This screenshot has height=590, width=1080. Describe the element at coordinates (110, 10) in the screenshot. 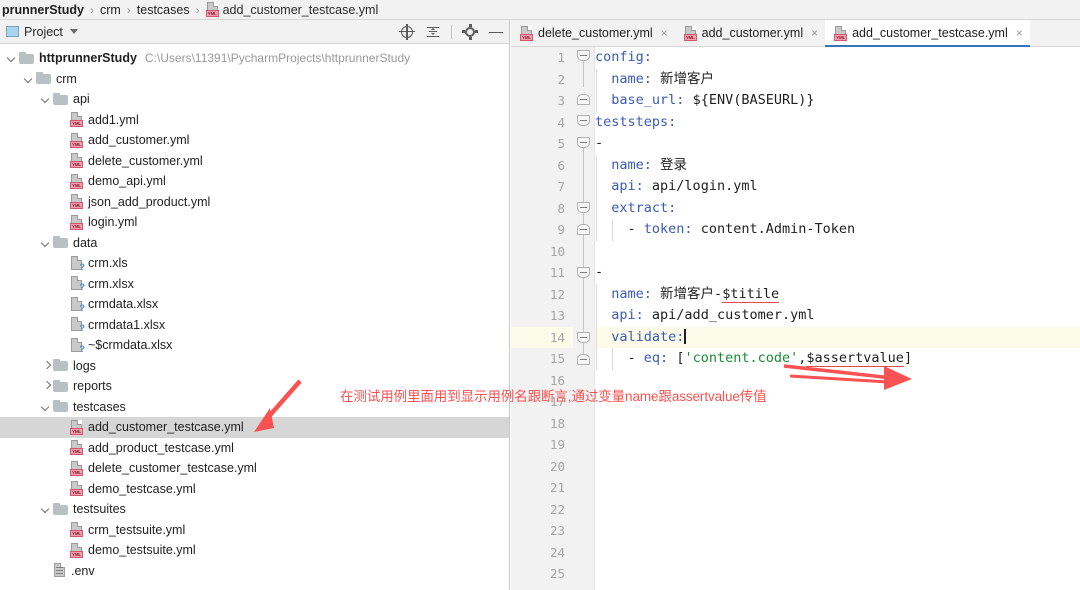

I see `breadcrumb-item-crm: crm` at that location.